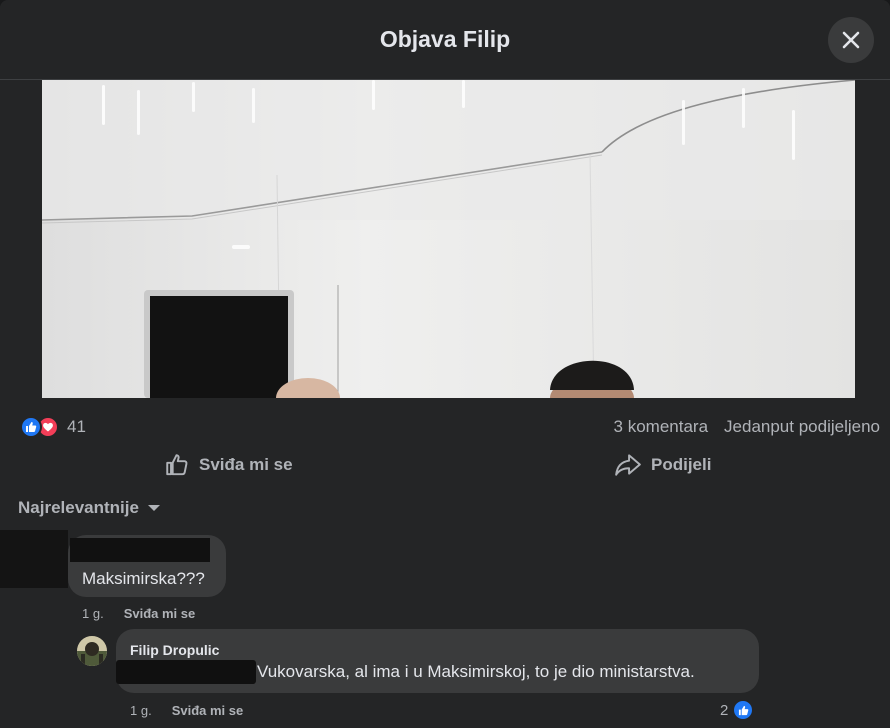  Describe the element at coordinates (153, 508) in the screenshot. I see `caret-down-icon` at that location.